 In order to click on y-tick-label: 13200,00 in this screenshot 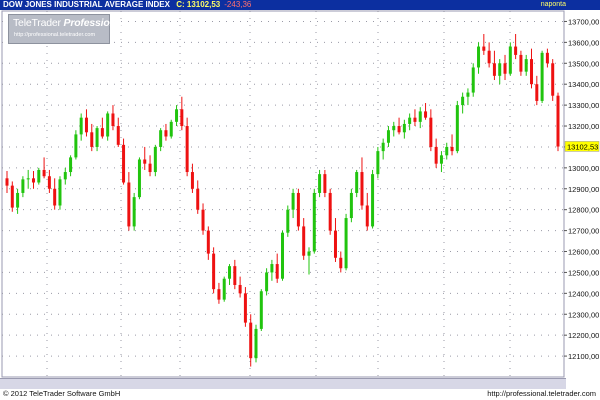, I will do `click(583, 126)`.